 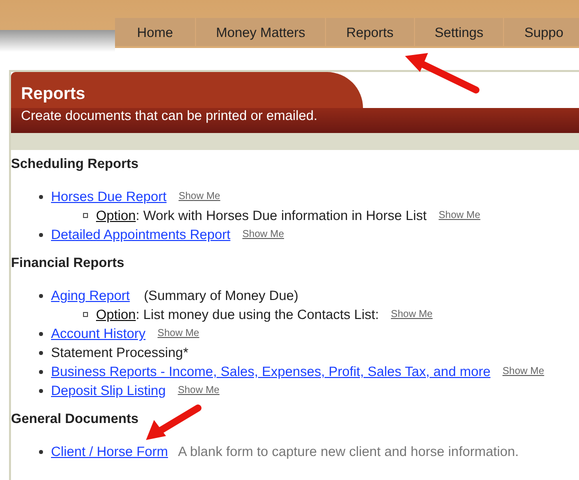 I want to click on nav-tab: Home, so click(x=155, y=32).